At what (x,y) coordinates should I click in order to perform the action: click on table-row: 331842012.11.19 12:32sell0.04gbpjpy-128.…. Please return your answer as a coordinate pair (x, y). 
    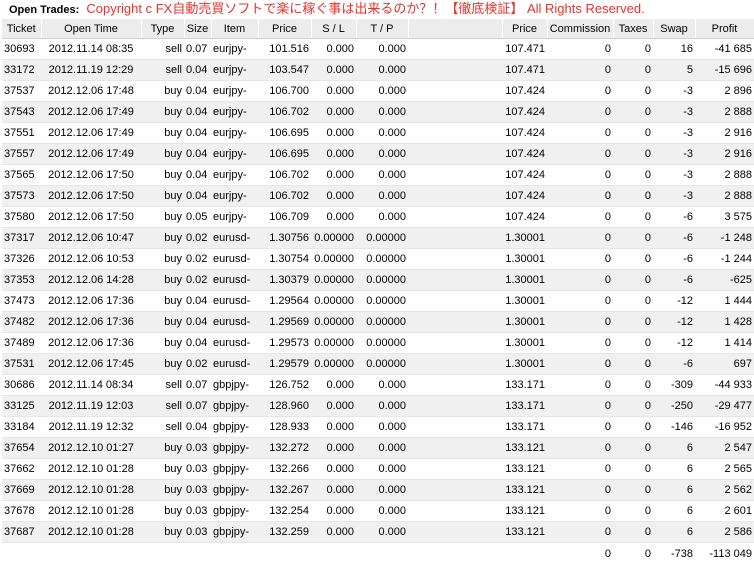
    Looking at the image, I should click on (378, 427).